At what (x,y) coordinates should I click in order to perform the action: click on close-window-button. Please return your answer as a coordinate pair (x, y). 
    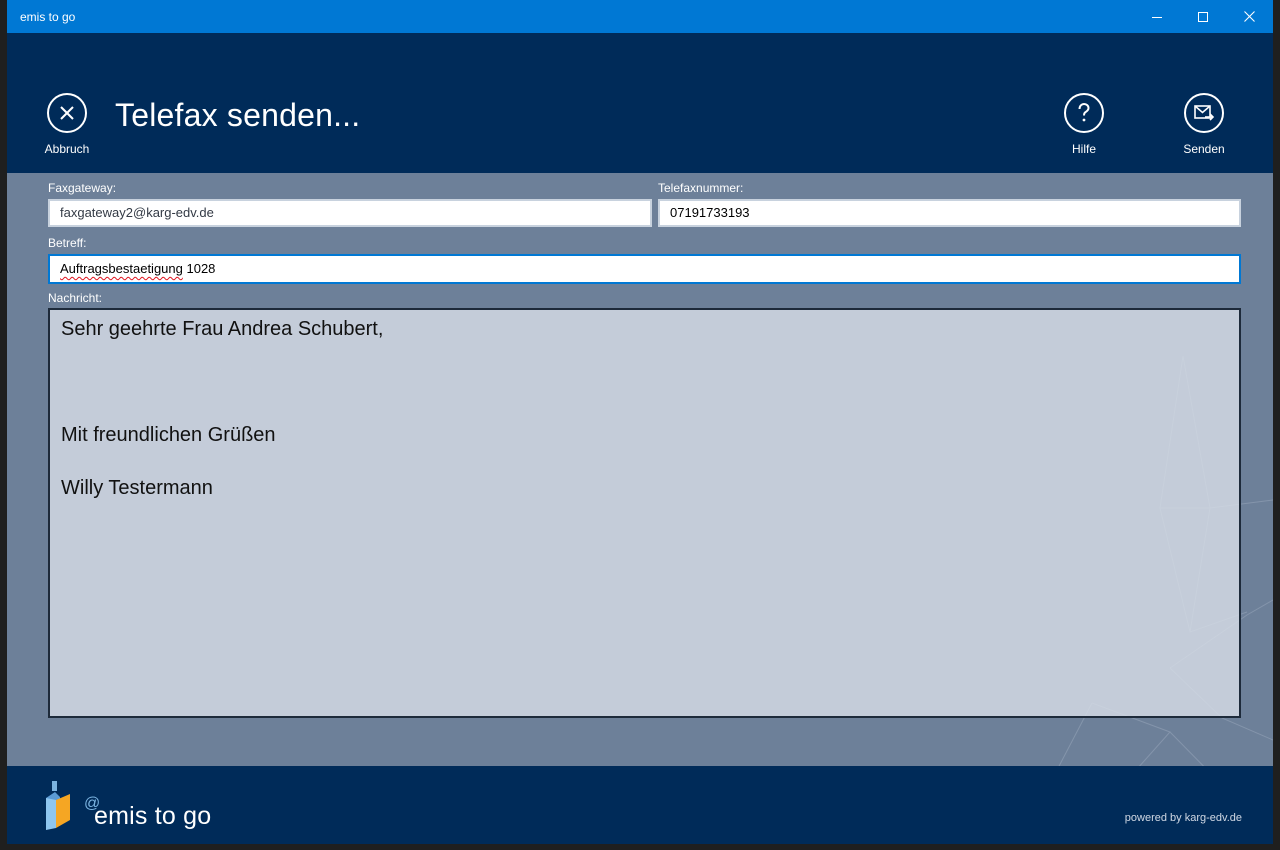
    Looking at the image, I should click on (1249, 16).